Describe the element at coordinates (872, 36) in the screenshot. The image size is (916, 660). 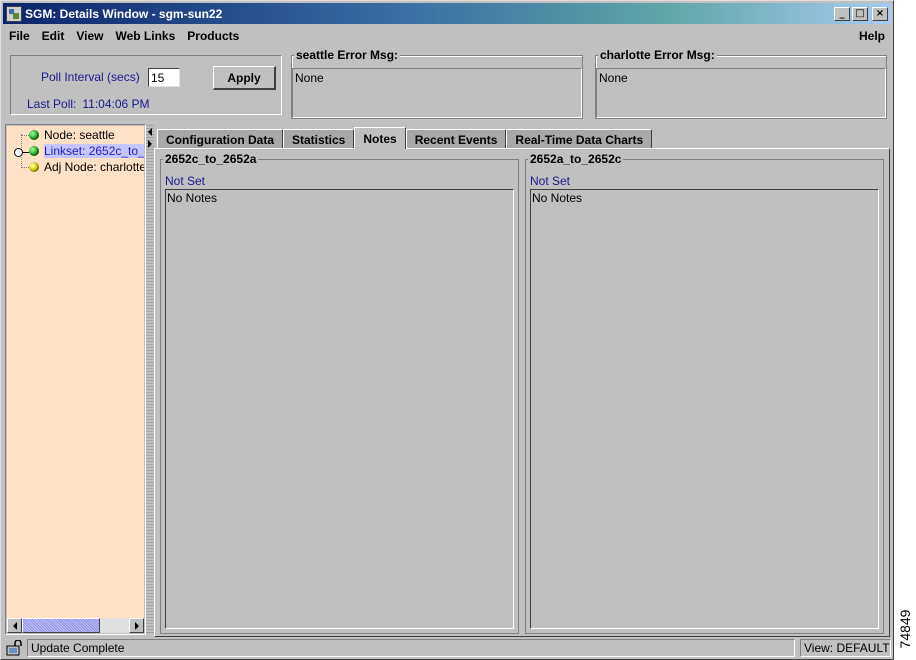
I see `menu-help: Help` at that location.